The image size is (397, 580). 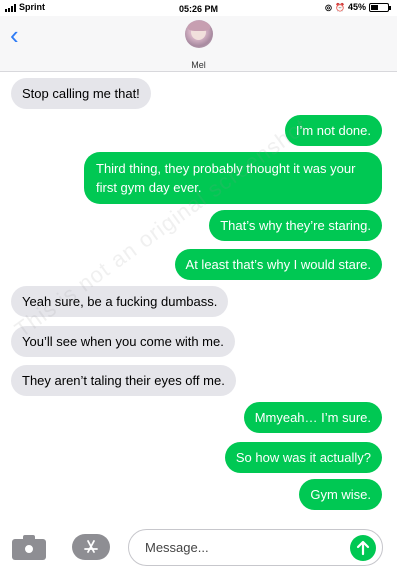 I want to click on incoming-message: They aren’t taling their eyes off me., so click(x=123, y=380).